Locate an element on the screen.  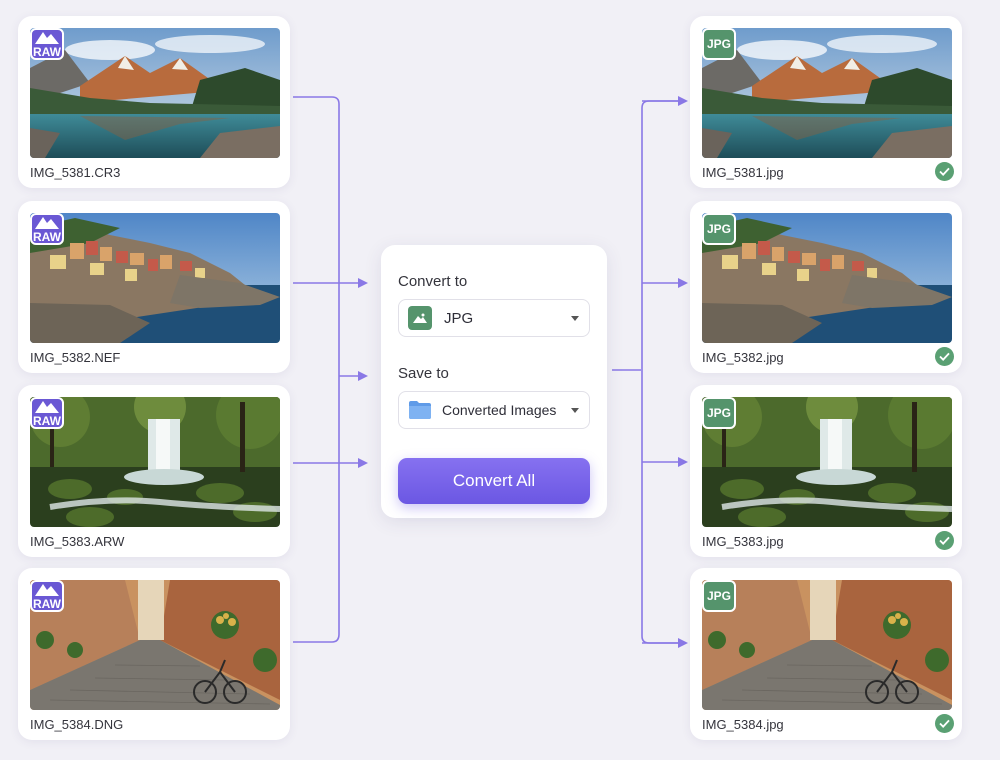
source-card: RAW IMG_5383.ARW is located at coordinates (154, 471).